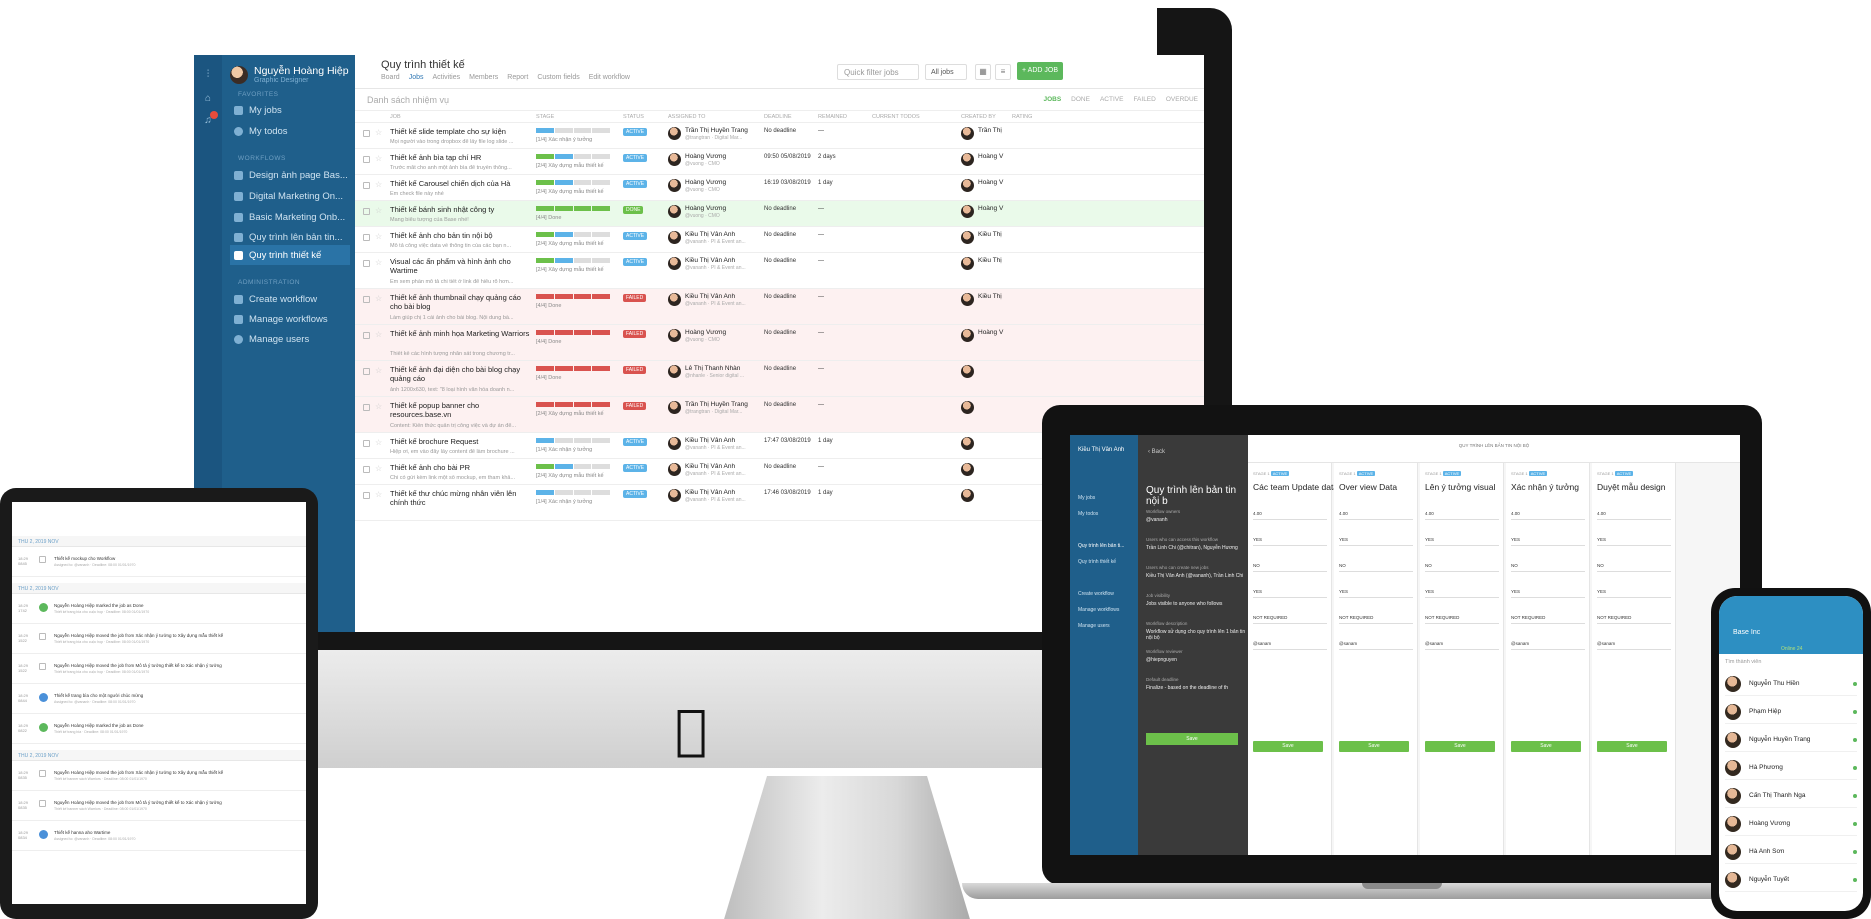 This screenshot has height=919, width=1871. What do you see at coordinates (460, 209) in the screenshot?
I see `job-title: Thiết kế bánh sinh nhật công ty` at bounding box center [460, 209].